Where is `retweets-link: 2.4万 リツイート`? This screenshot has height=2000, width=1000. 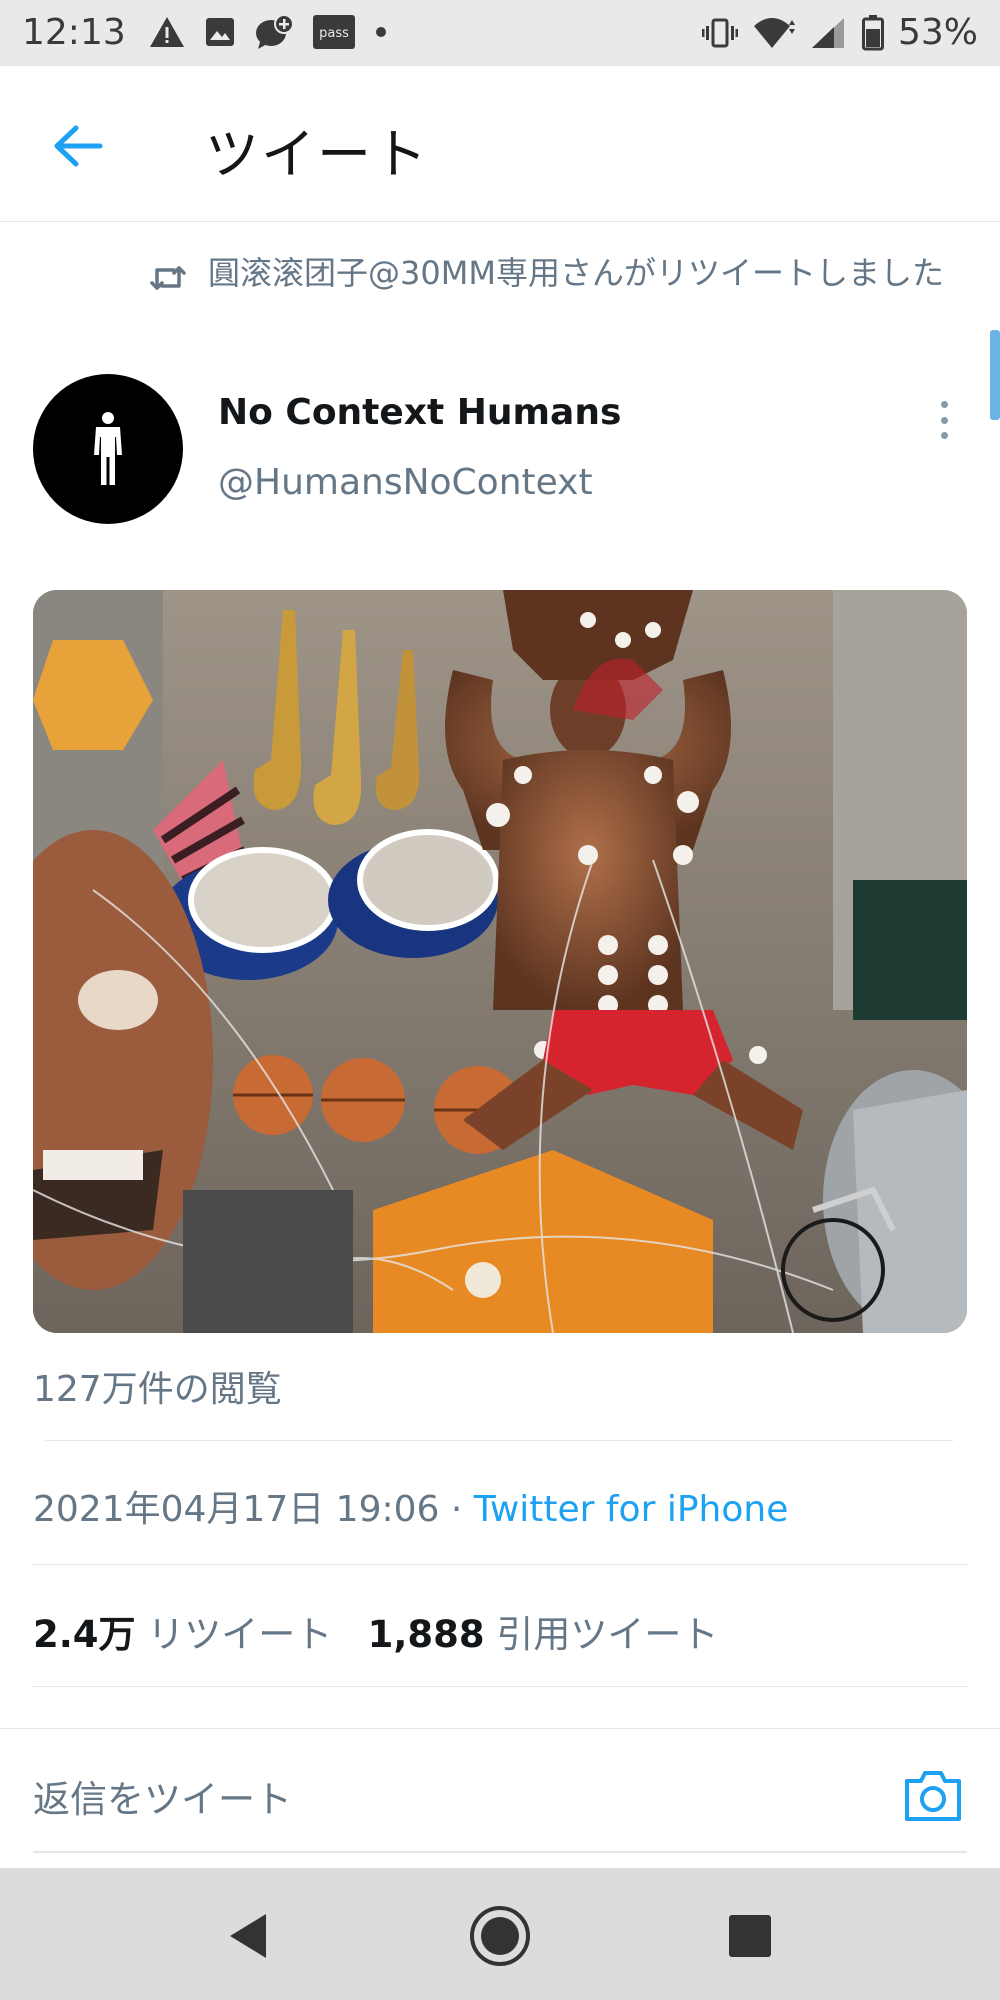
retweets-link: 2.4万 リツイート is located at coordinates (182, 1634).